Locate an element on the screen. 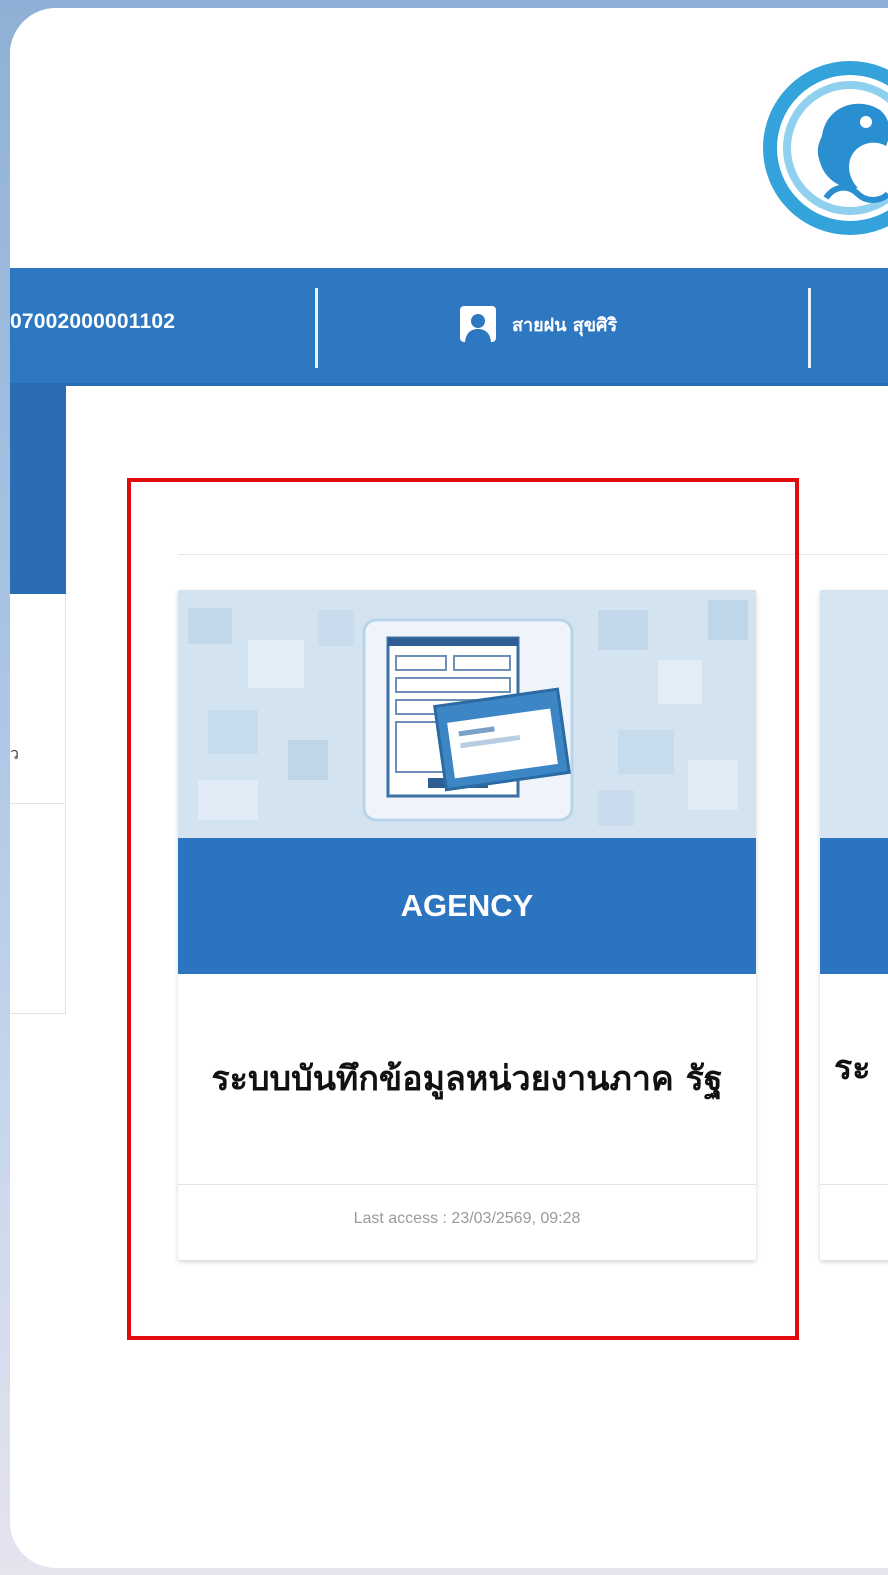  card-title: ระ is located at coordinates (852, 1068).